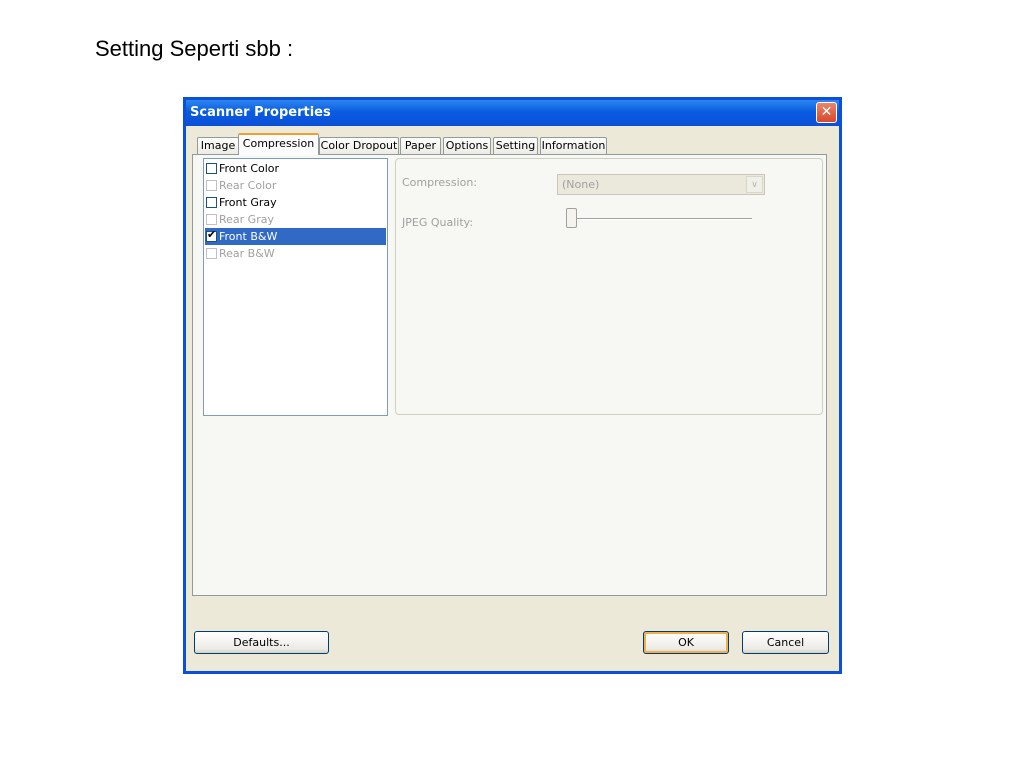 This screenshot has height=768, width=1024. I want to click on title-bar: Scanner Properties ✕, so click(512, 113).